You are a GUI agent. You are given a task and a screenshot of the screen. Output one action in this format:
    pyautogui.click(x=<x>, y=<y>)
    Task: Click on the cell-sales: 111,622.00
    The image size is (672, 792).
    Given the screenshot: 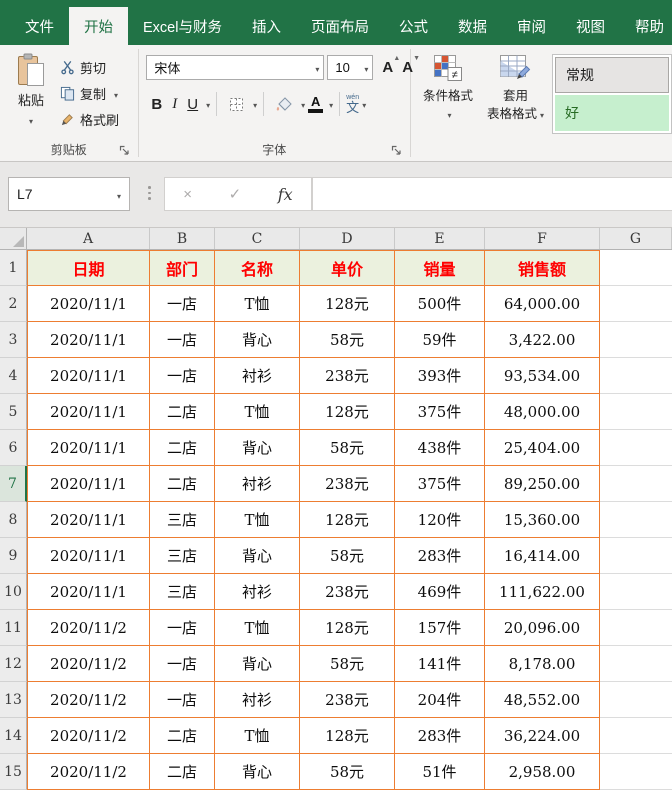 What is the action you would take?
    pyautogui.click(x=542, y=592)
    